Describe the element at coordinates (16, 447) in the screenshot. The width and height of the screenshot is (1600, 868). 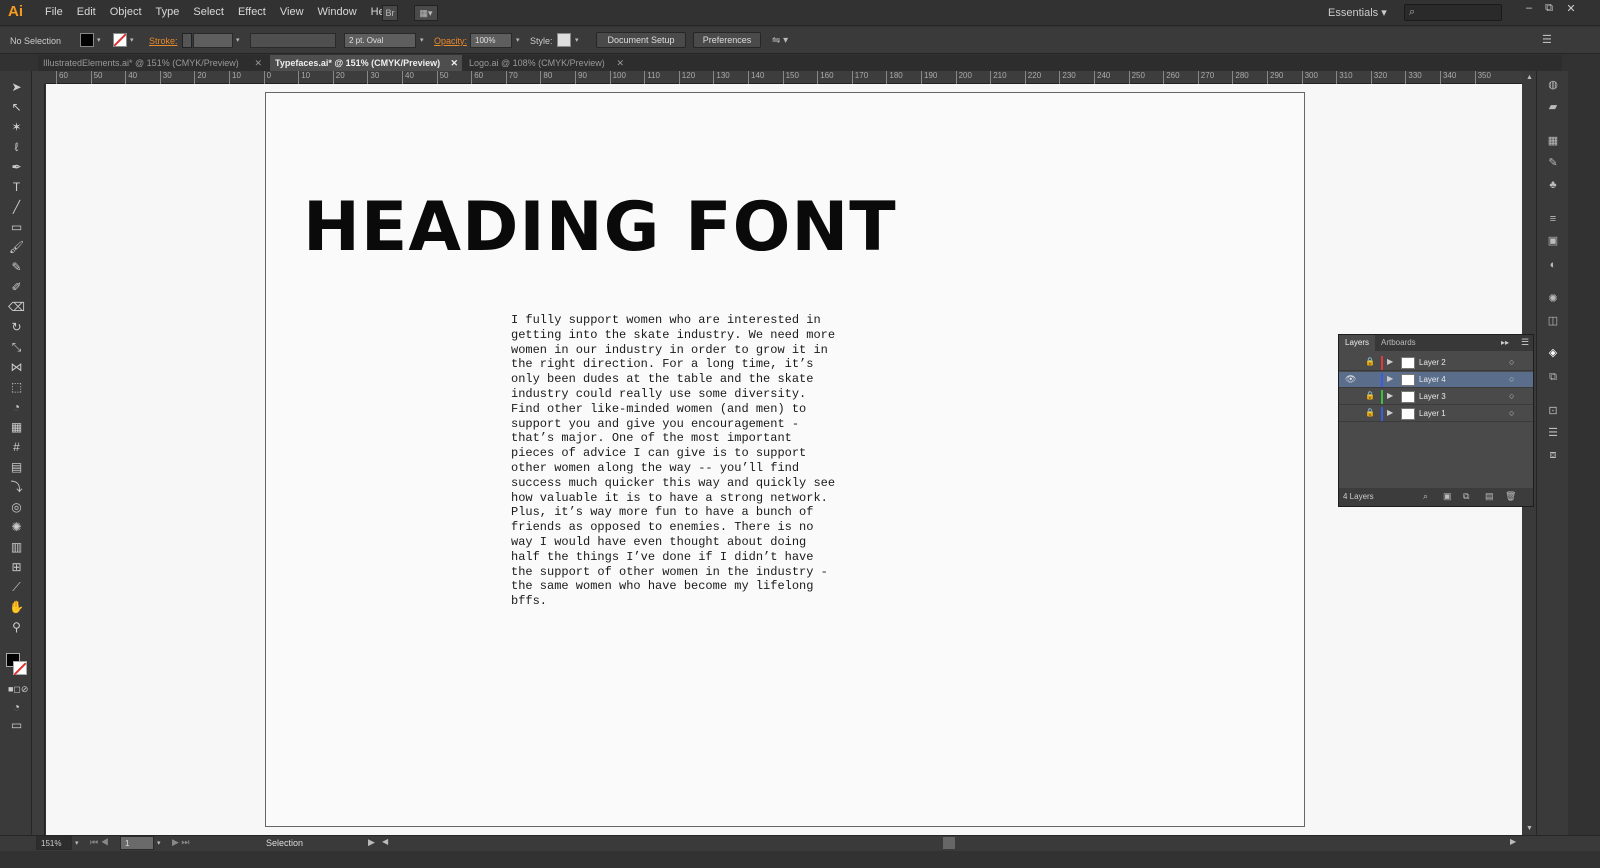
I see `mesh-tool-icon: #` at that location.